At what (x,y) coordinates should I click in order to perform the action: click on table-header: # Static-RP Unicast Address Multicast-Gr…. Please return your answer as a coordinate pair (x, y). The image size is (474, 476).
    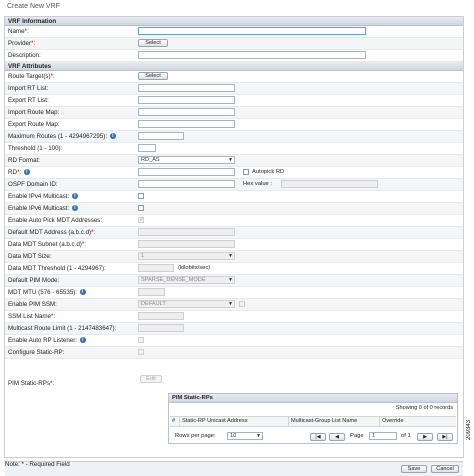
    Looking at the image, I should click on (313, 421).